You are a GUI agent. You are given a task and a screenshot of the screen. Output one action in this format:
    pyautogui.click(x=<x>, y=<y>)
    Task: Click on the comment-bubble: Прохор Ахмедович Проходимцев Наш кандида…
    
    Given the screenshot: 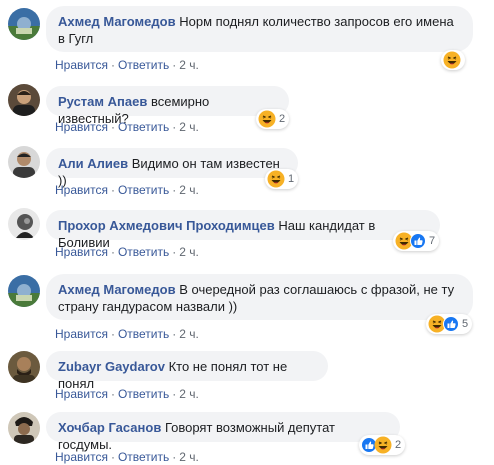 What is the action you would take?
    pyautogui.click(x=243, y=230)
    